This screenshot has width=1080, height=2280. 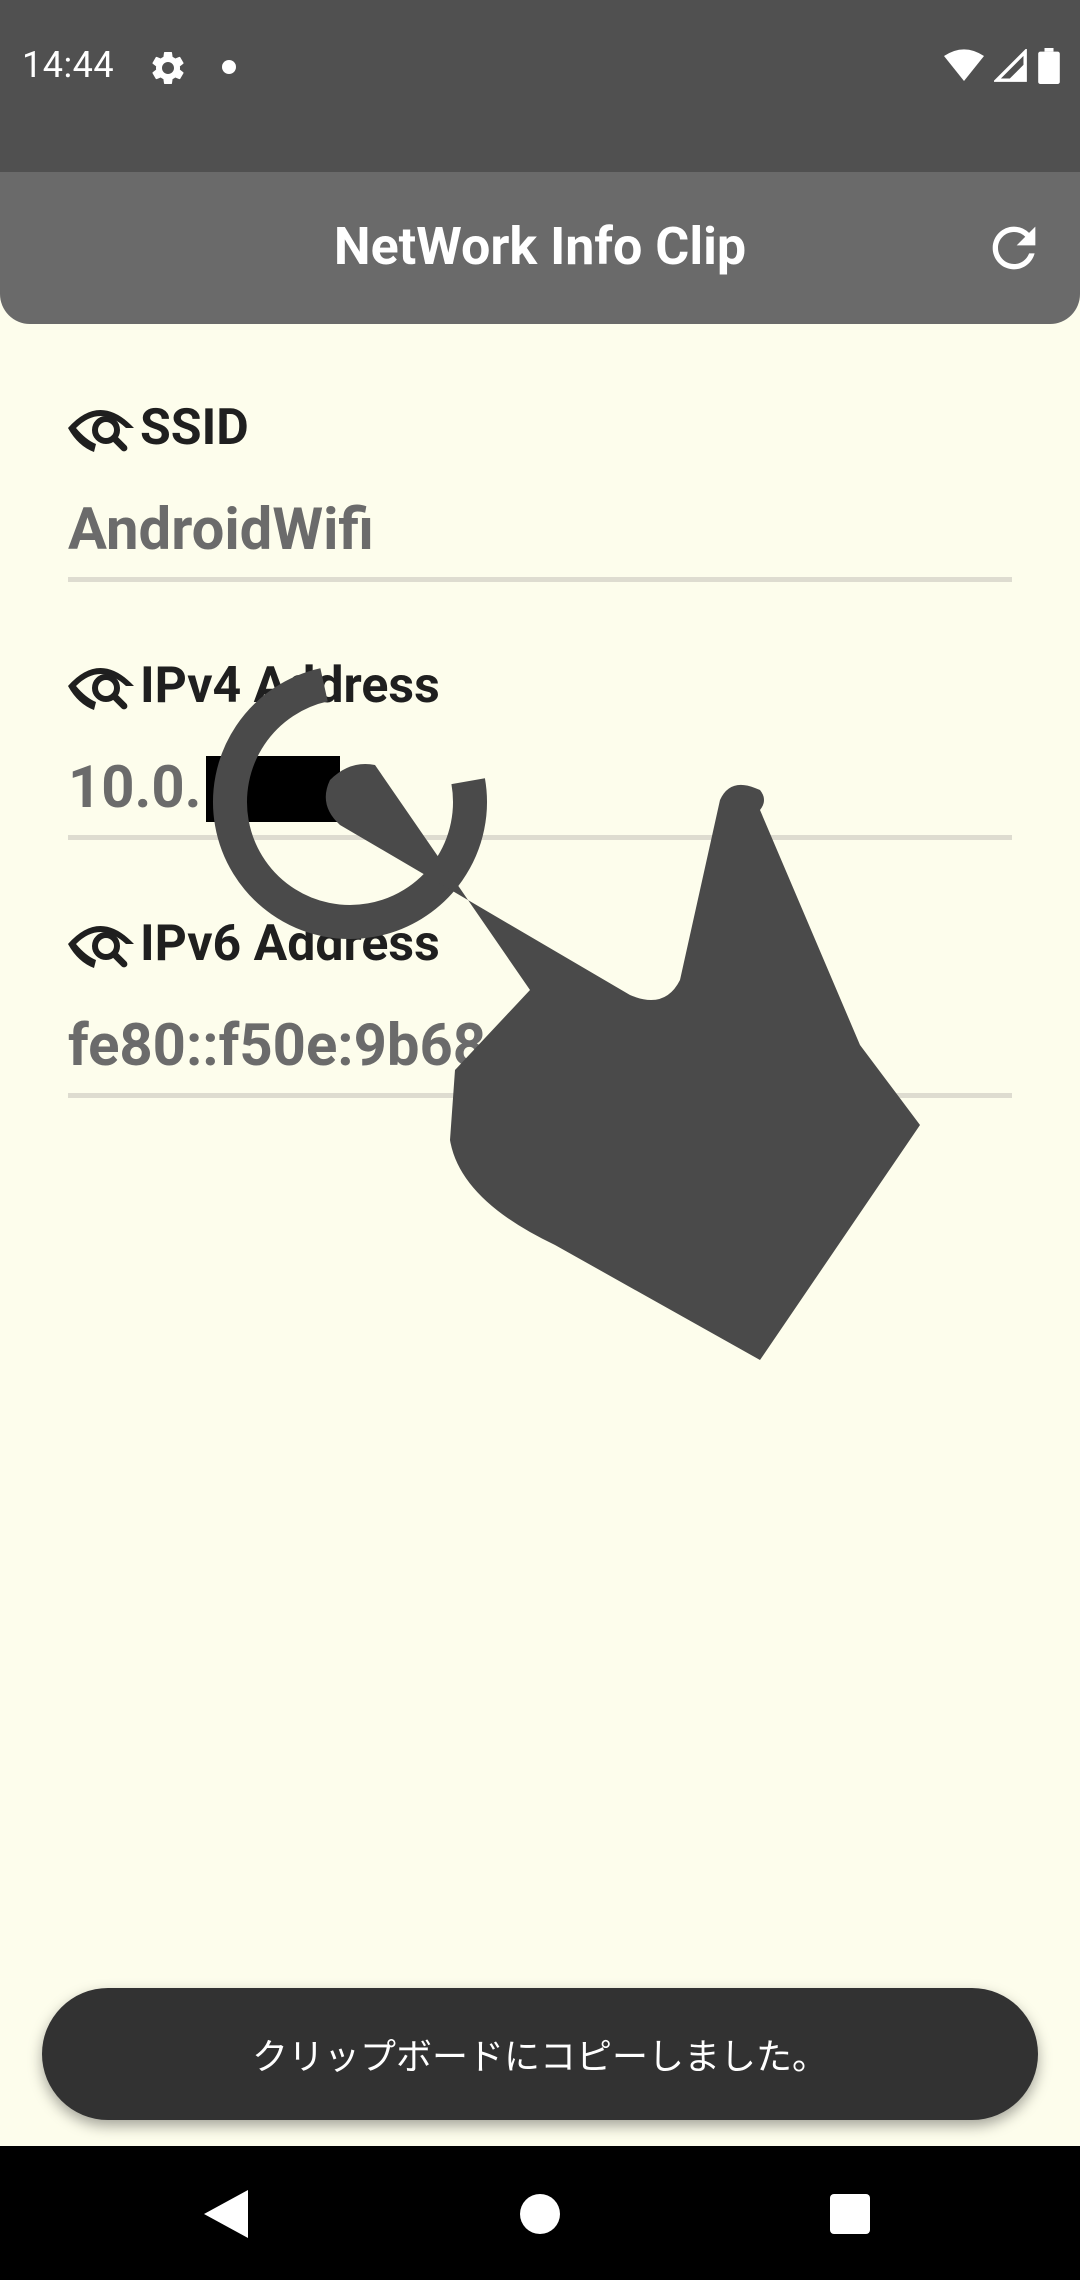 I want to click on battery-icon, so click(x=1049, y=66).